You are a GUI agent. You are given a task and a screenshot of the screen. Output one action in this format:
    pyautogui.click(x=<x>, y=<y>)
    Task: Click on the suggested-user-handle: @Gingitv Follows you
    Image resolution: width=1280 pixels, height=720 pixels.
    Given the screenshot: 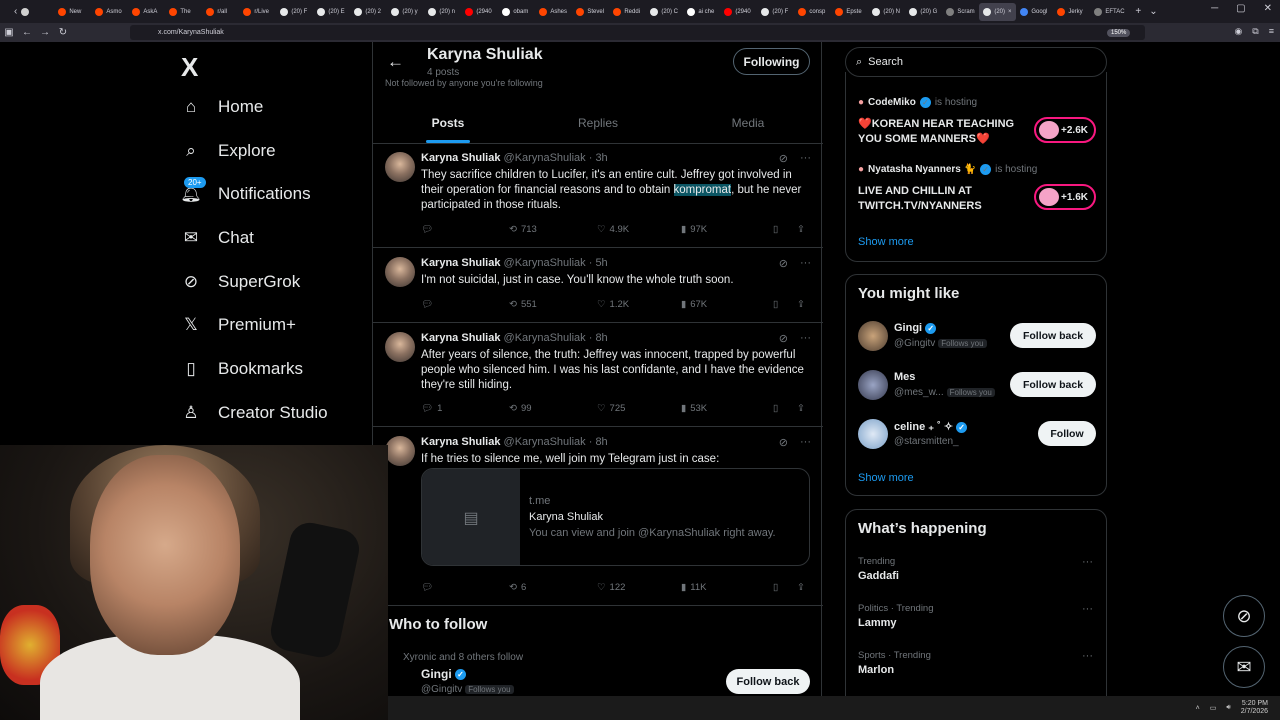 What is the action you would take?
    pyautogui.click(x=467, y=689)
    